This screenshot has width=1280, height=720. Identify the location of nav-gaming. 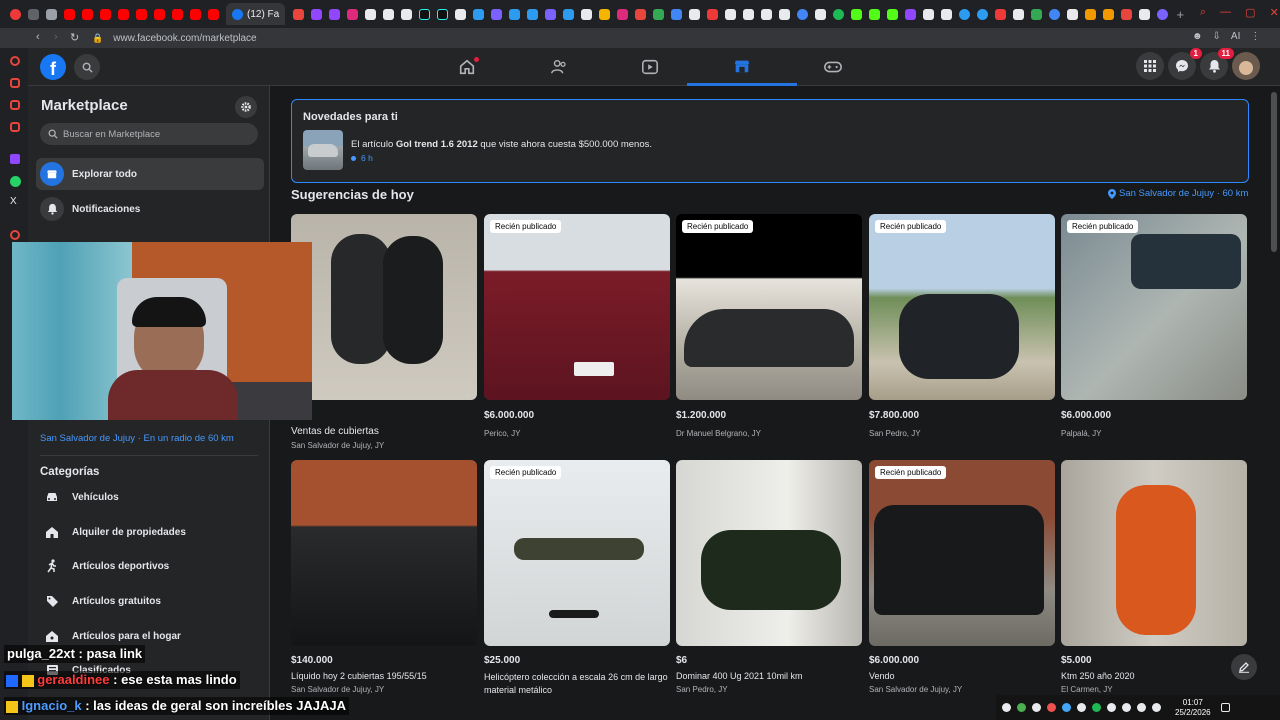
(833, 67).